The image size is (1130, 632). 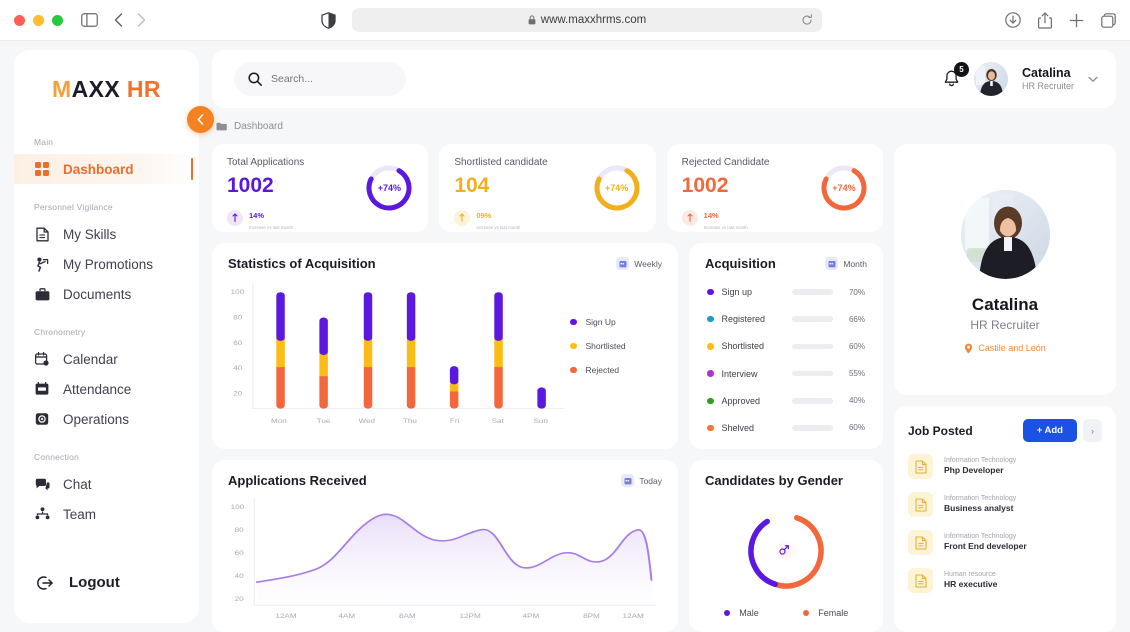 What do you see at coordinates (540, 421) in the screenshot?
I see `svg-text: Sun` at bounding box center [540, 421].